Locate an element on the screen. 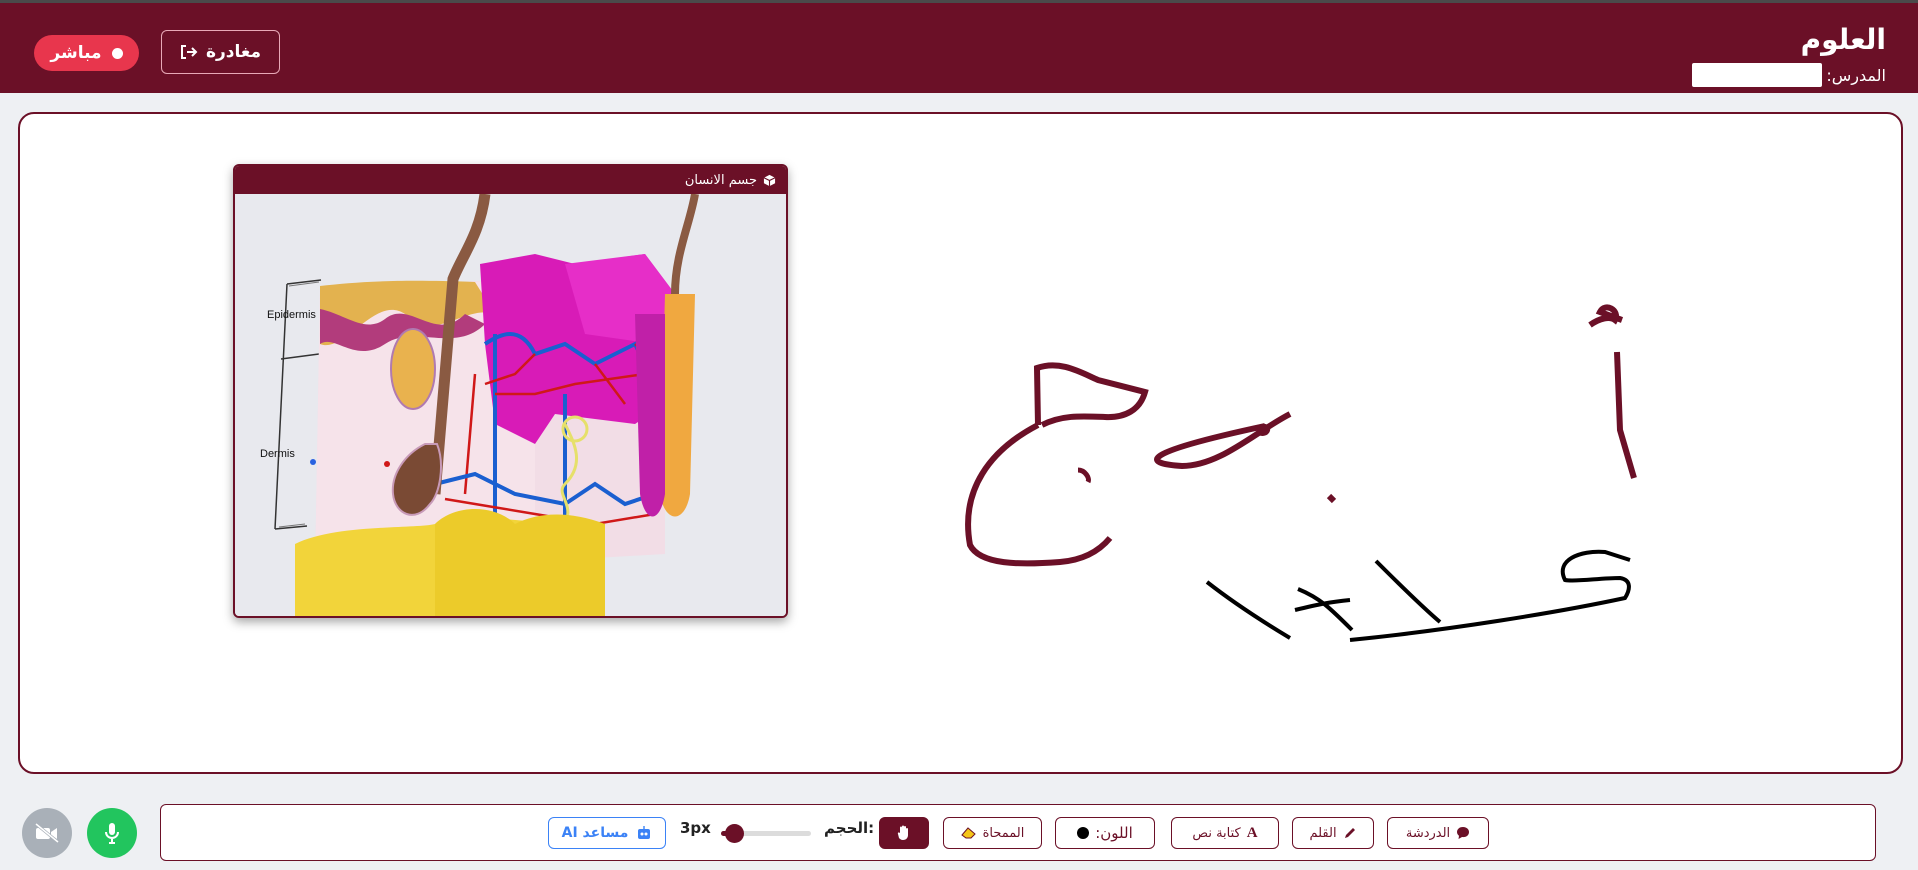 The height and width of the screenshot is (870, 1918). color-swatch is located at coordinates (1083, 833).